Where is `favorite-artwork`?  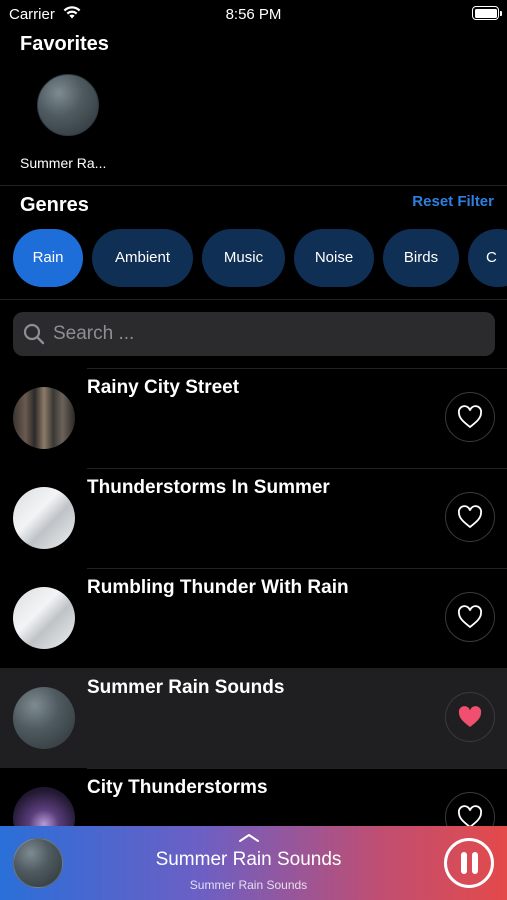
favorite-artwork is located at coordinates (68, 105).